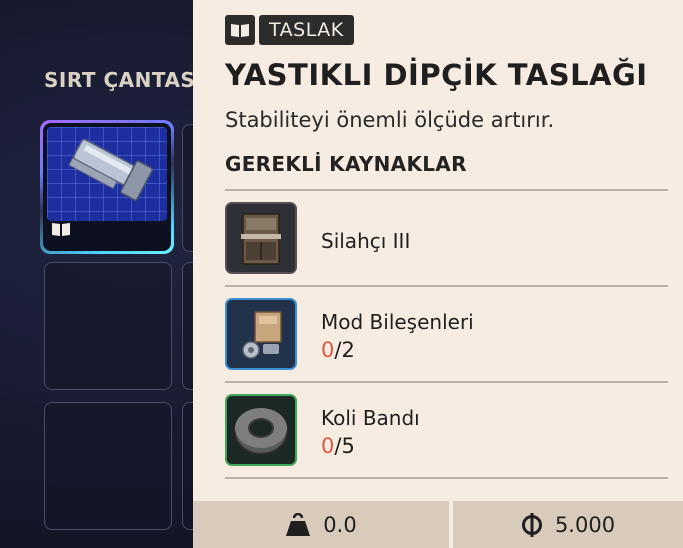 This screenshot has height=548, width=683. I want to click on requirement-name: Silahçı III, so click(366, 241).